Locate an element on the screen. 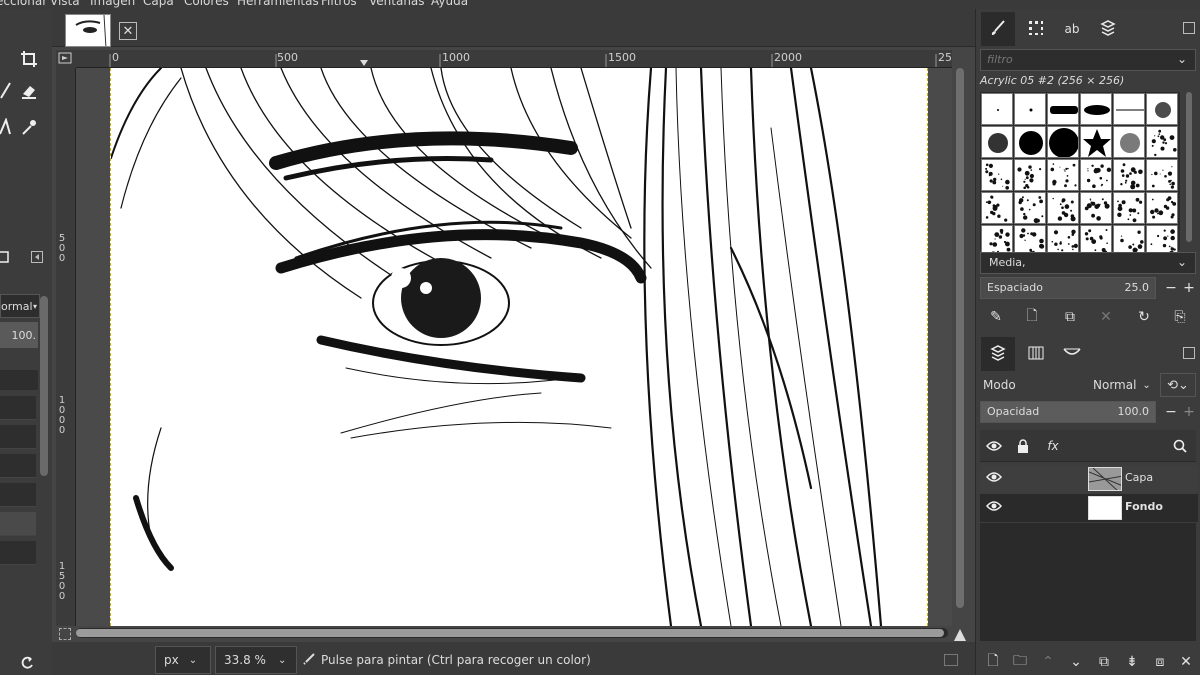  edit-brush-icon: ✎ is located at coordinates (996, 317).